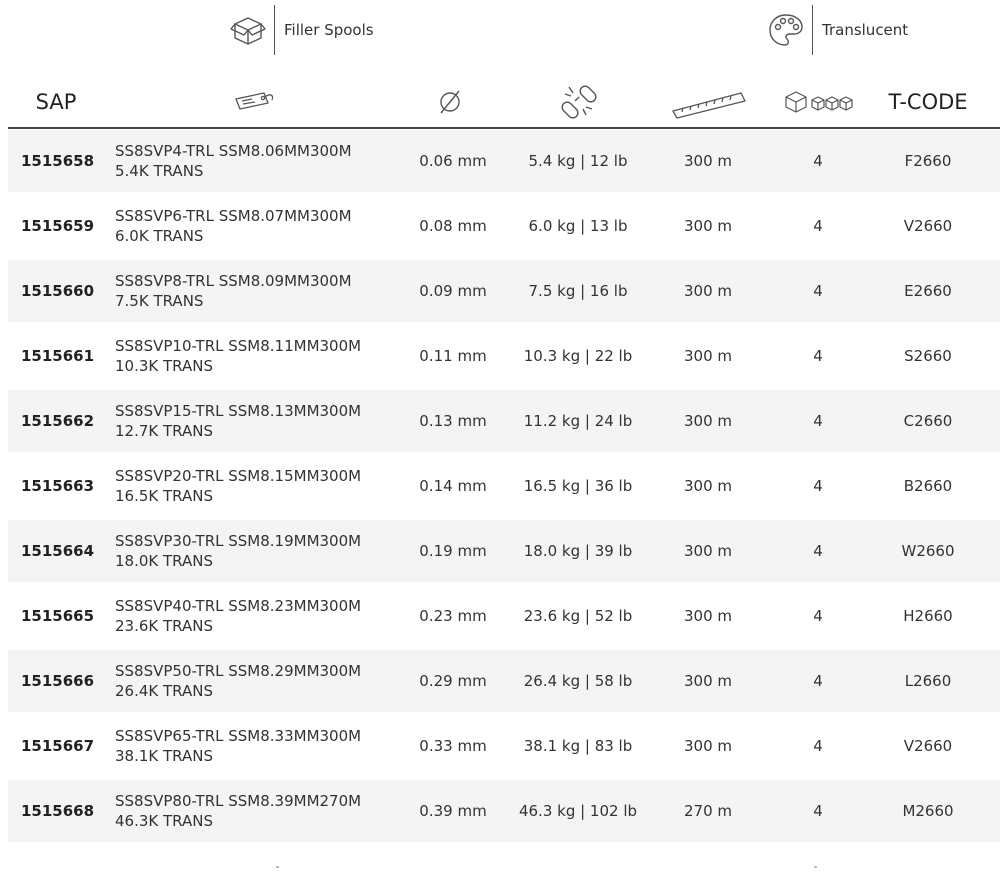  Describe the element at coordinates (238, 736) in the screenshot. I see `description-line-1: SS8SVP65-TRL SSM8.33MM300M` at that location.